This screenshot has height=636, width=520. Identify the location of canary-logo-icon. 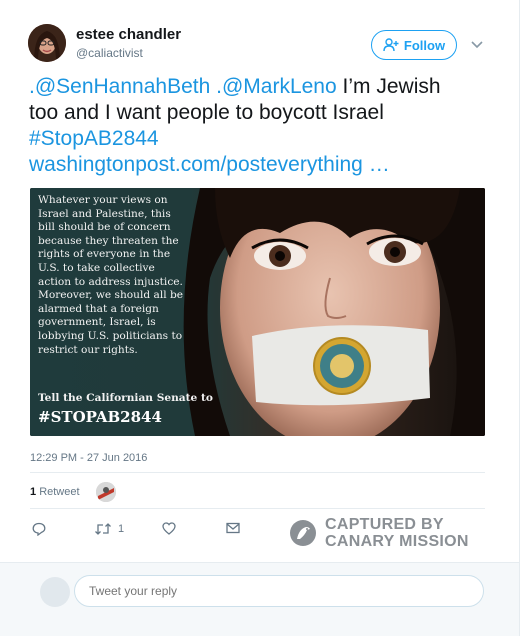
(303, 533).